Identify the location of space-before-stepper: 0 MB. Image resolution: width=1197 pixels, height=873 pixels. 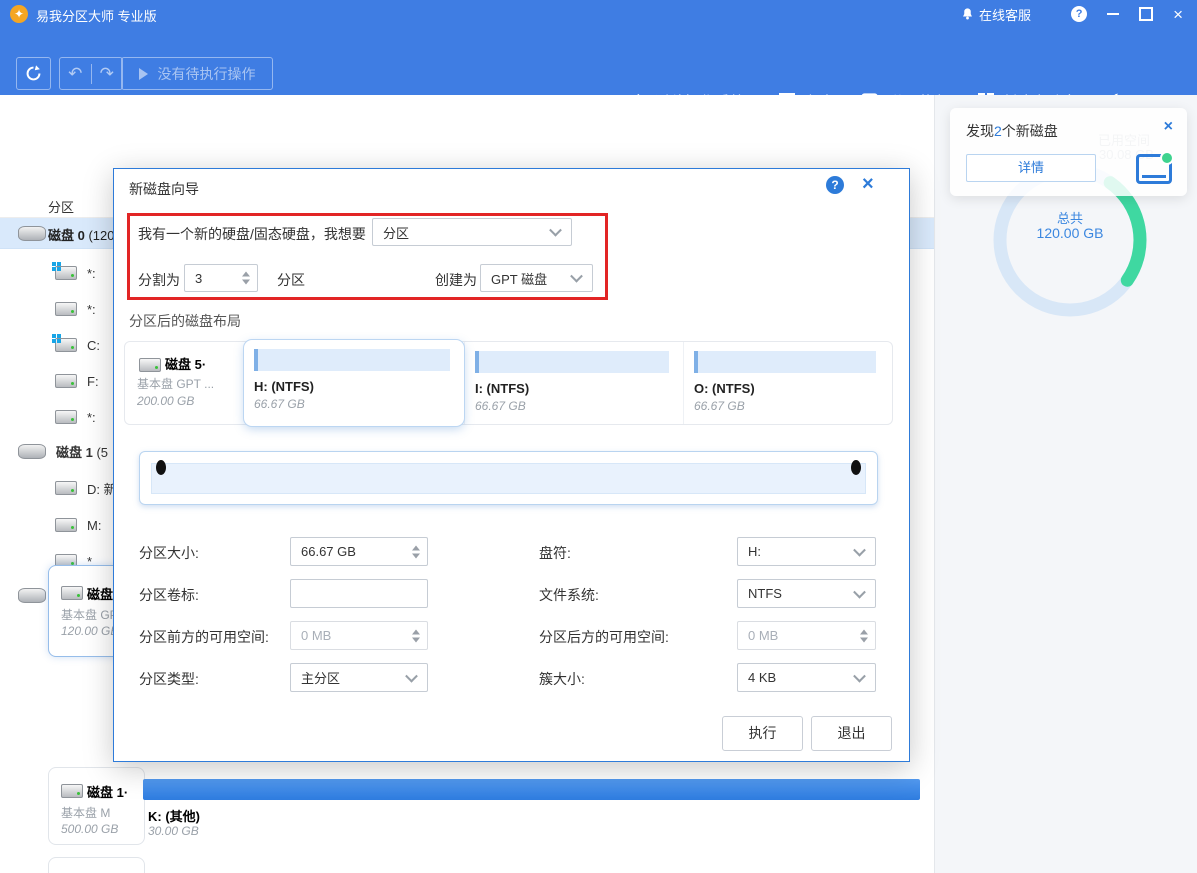
(359, 635).